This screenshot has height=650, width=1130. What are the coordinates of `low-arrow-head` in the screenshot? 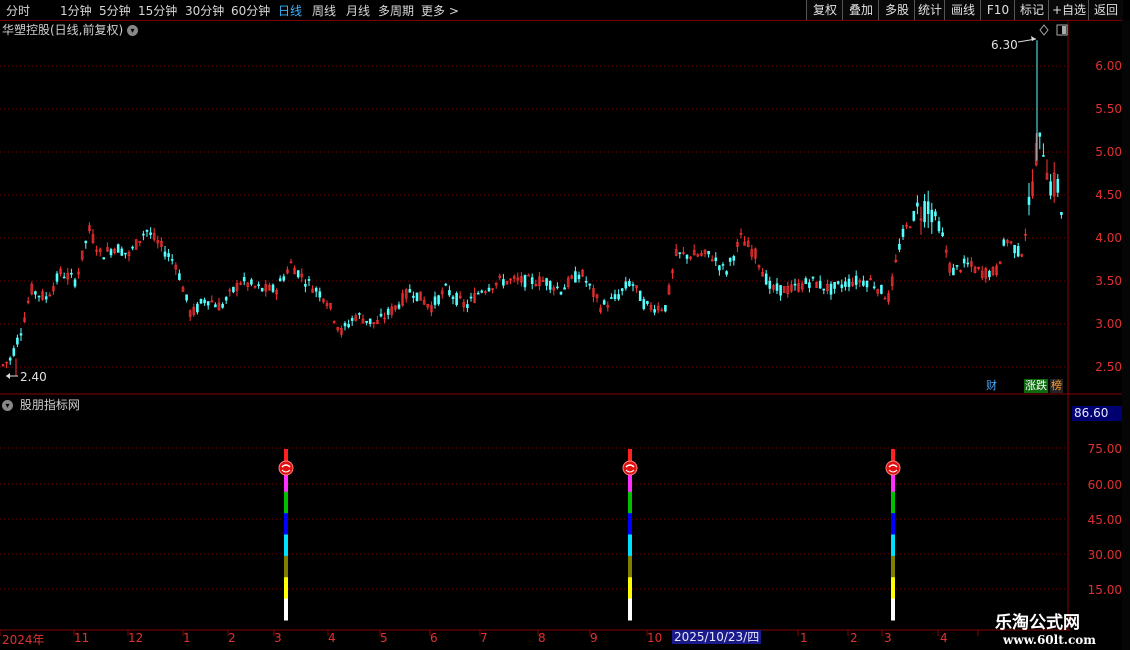 It's located at (8, 376).